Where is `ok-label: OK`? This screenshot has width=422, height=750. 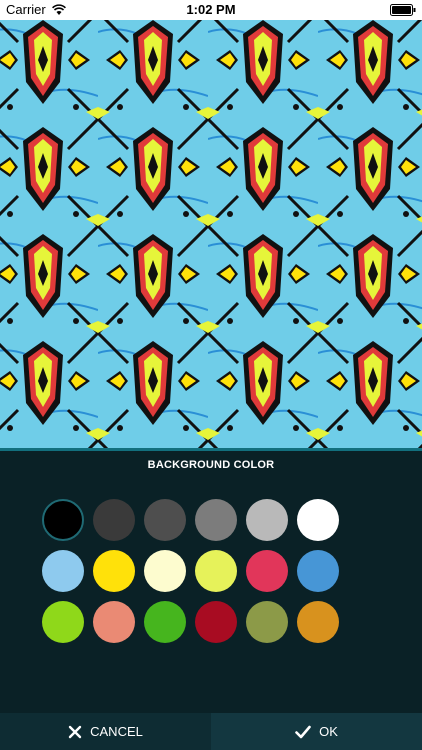 ok-label: OK is located at coordinates (328, 731).